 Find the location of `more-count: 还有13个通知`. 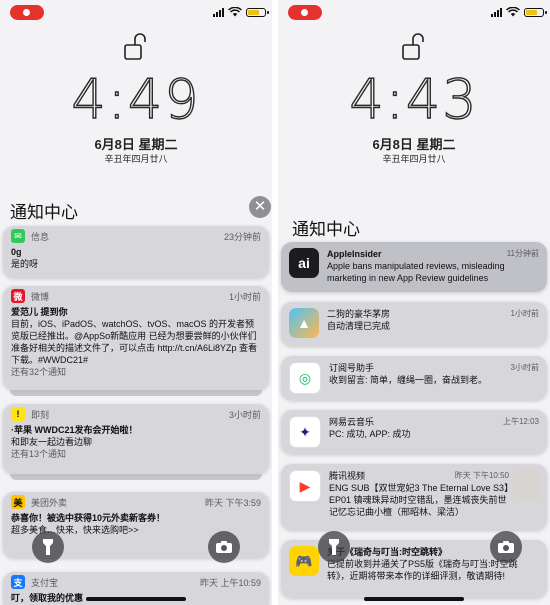

more-count: 还有13个通知 is located at coordinates (39, 454).